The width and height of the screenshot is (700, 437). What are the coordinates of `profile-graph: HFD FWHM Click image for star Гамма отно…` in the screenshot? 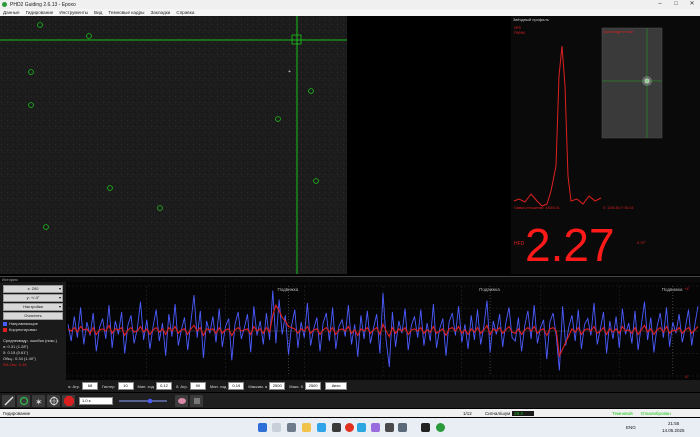 It's located at (588, 148).